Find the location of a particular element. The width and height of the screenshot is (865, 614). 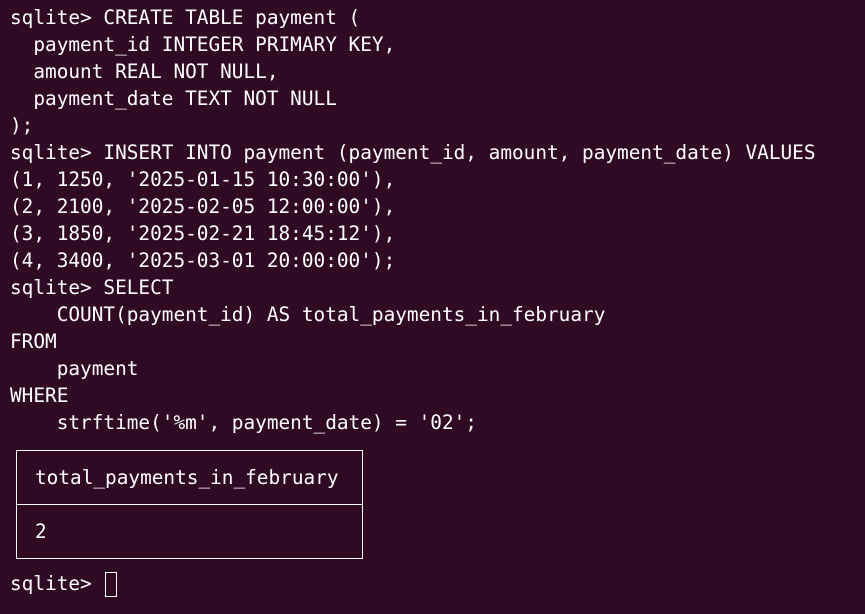

terminal-line: payment is located at coordinates (74, 368).